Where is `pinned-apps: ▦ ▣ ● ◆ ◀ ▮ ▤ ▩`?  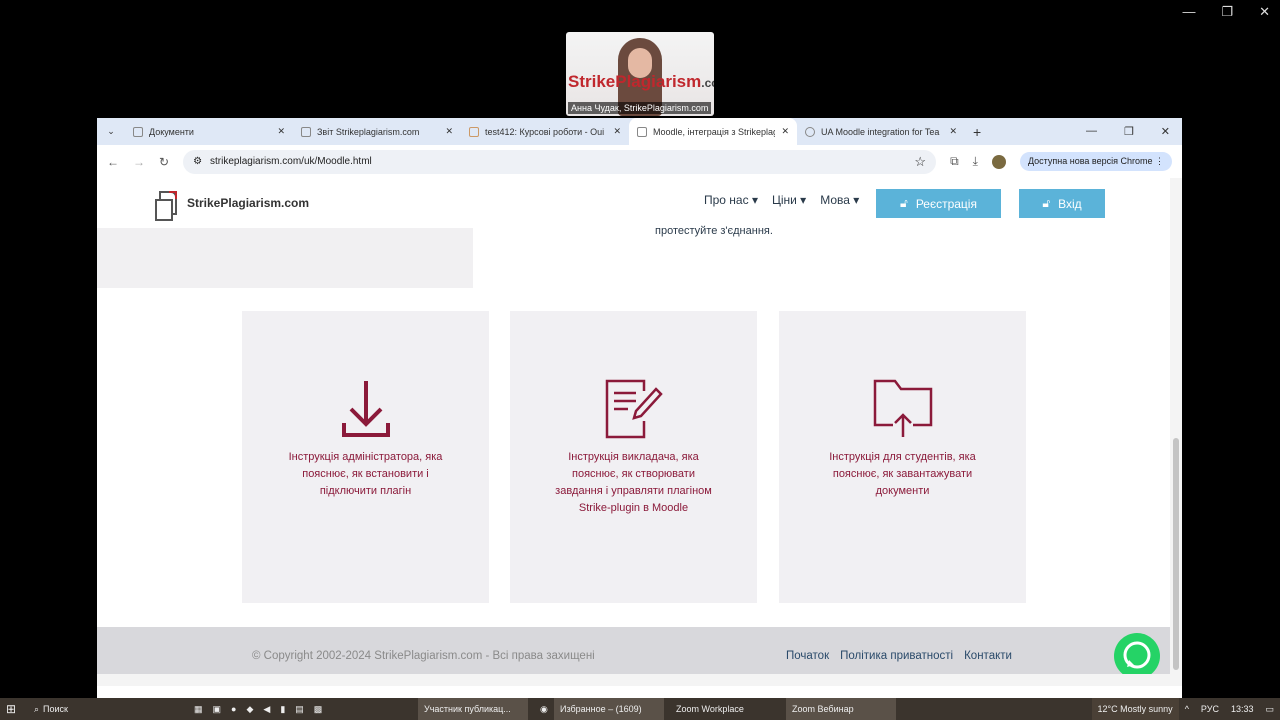
pinned-apps: ▦ ▣ ● ◆ ◀ ▮ ▤ ▩ is located at coordinates (303, 709).